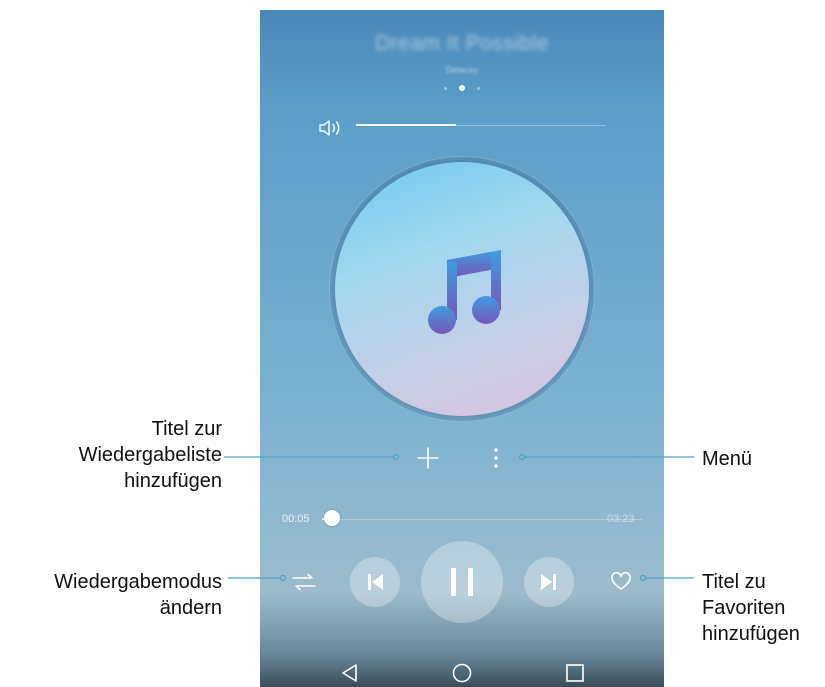  Describe the element at coordinates (190, 608) in the screenshot. I see `annotation-line: ändern` at that location.